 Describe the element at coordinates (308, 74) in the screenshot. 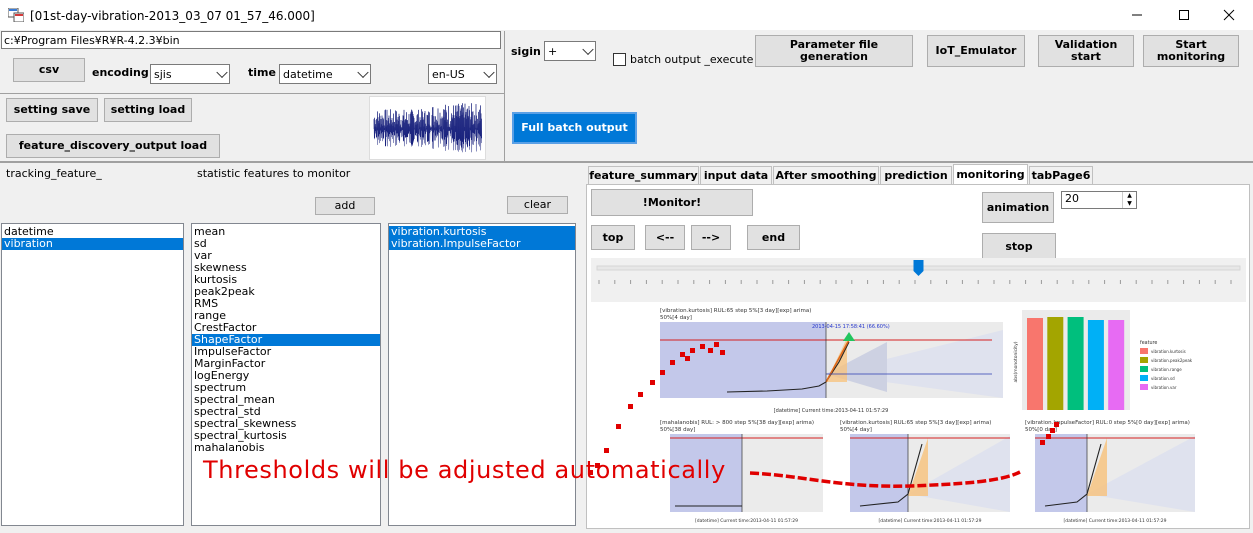

I see `time-value: datetime` at that location.